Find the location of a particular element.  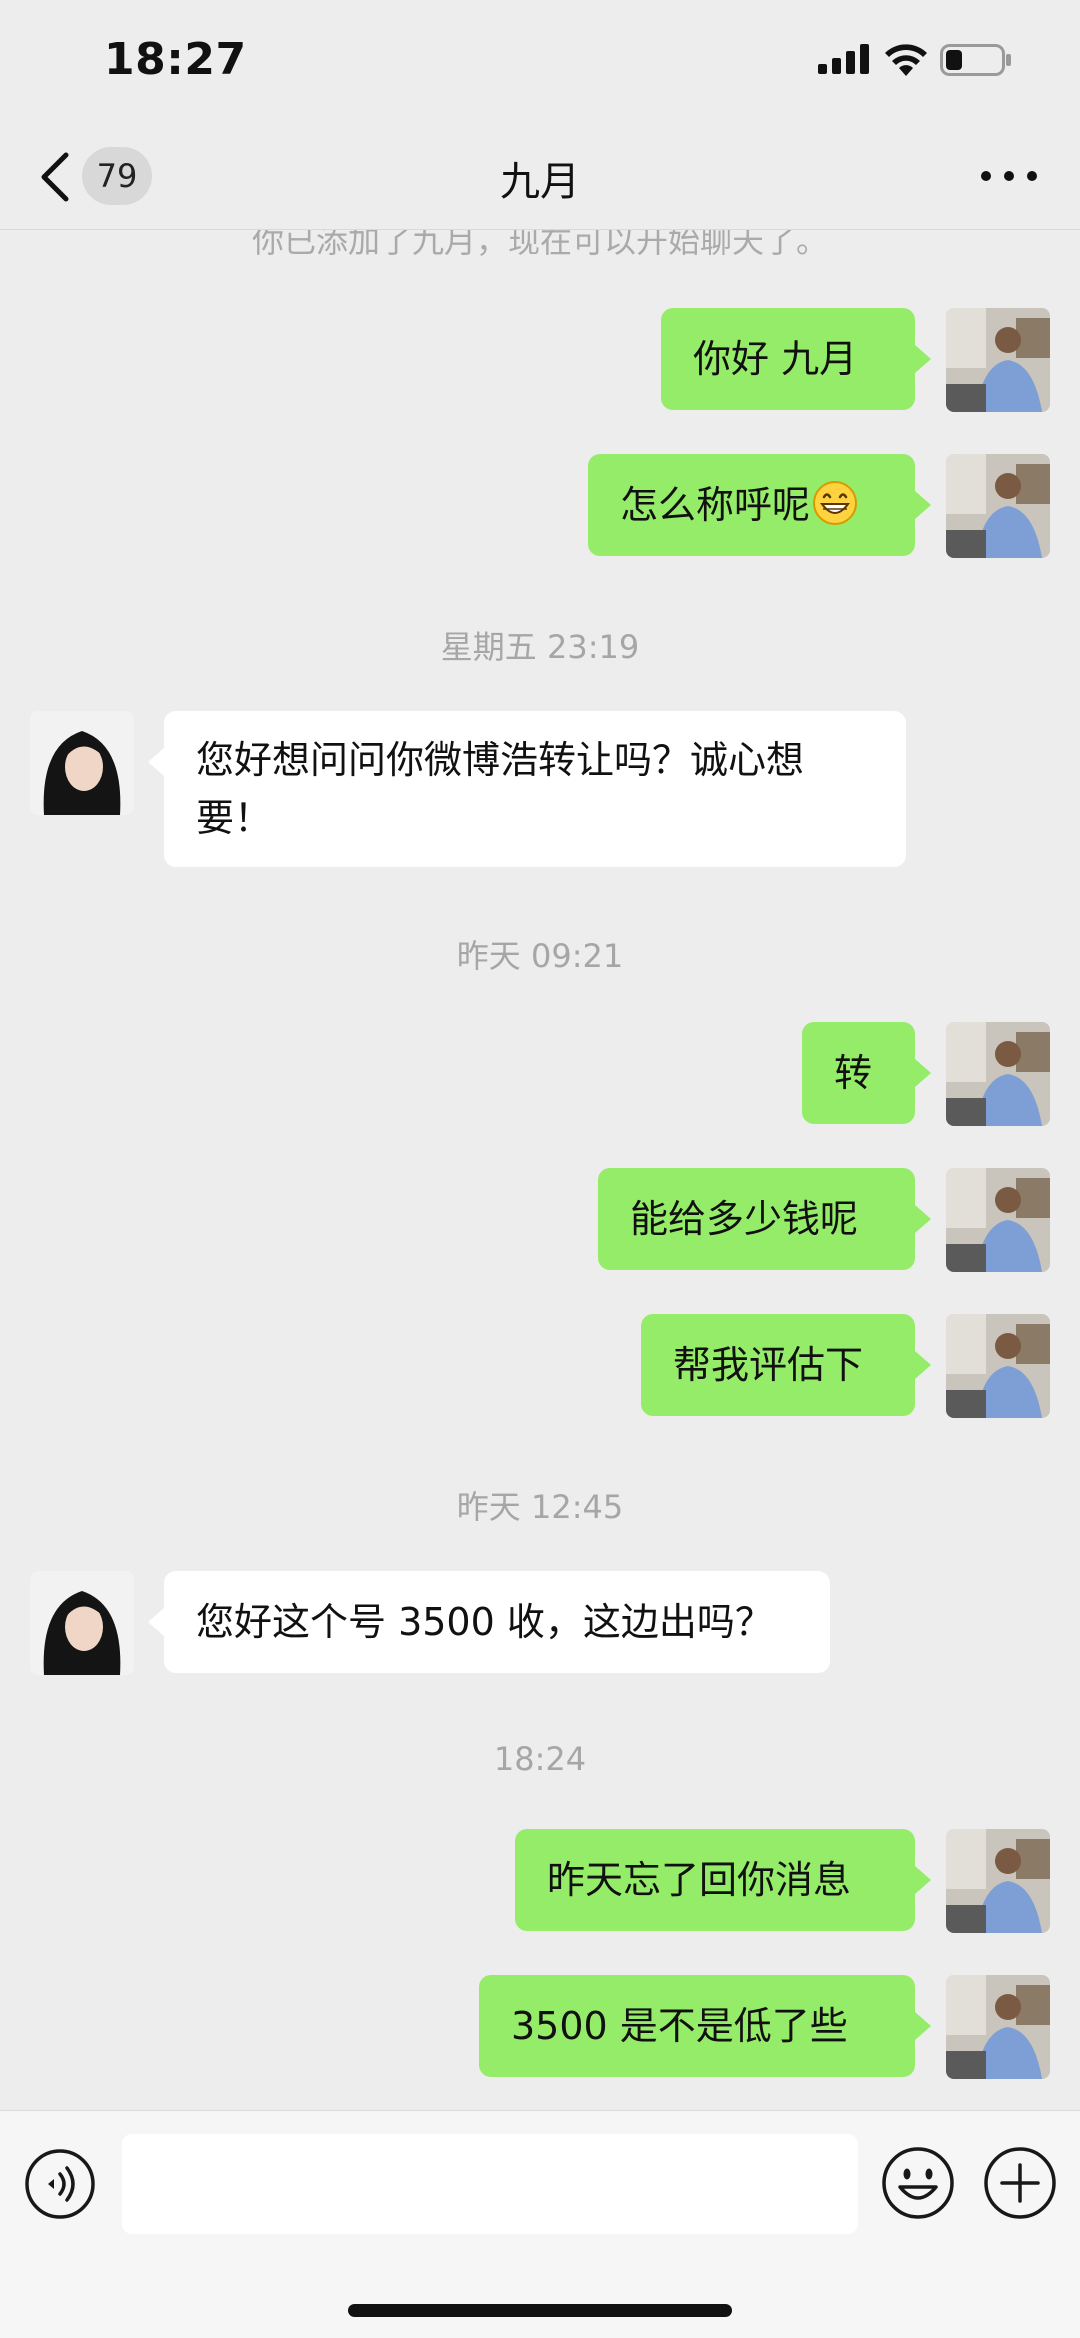

cellular-signal-icon is located at coordinates (843, 59).